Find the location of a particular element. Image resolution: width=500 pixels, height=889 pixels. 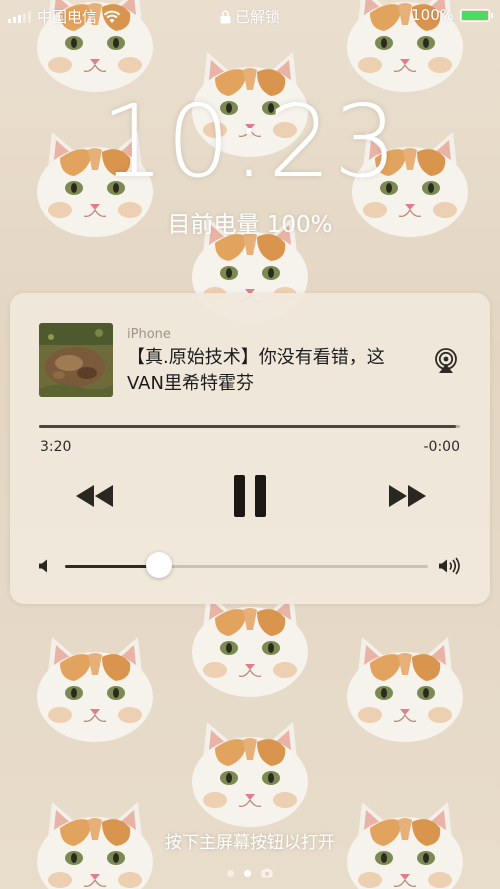

lock-open-icon is located at coordinates (225, 16).